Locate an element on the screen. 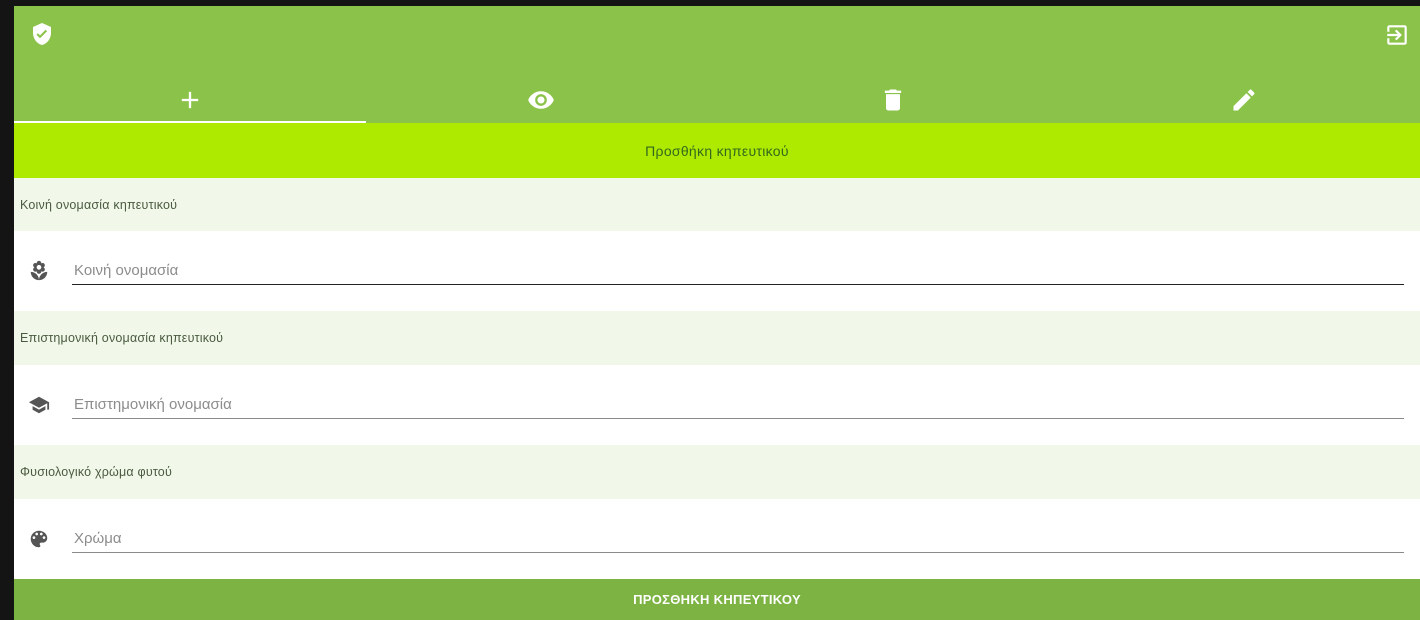  common-name-row is located at coordinates (717, 271).